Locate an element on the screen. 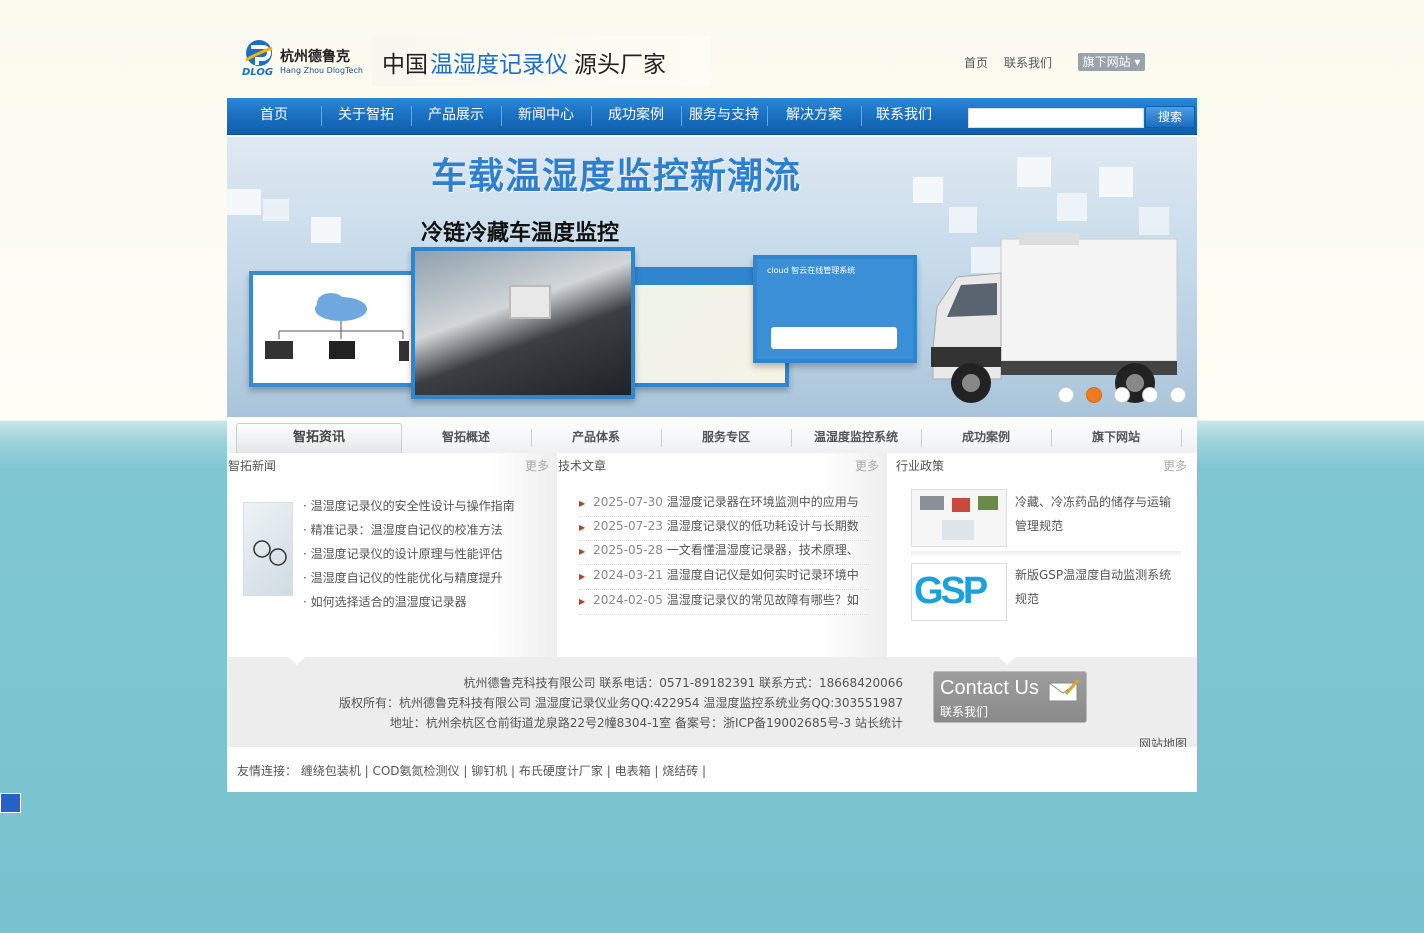  tagline: 中国 温湿度记录仪 源头厂家 is located at coordinates (541, 61).